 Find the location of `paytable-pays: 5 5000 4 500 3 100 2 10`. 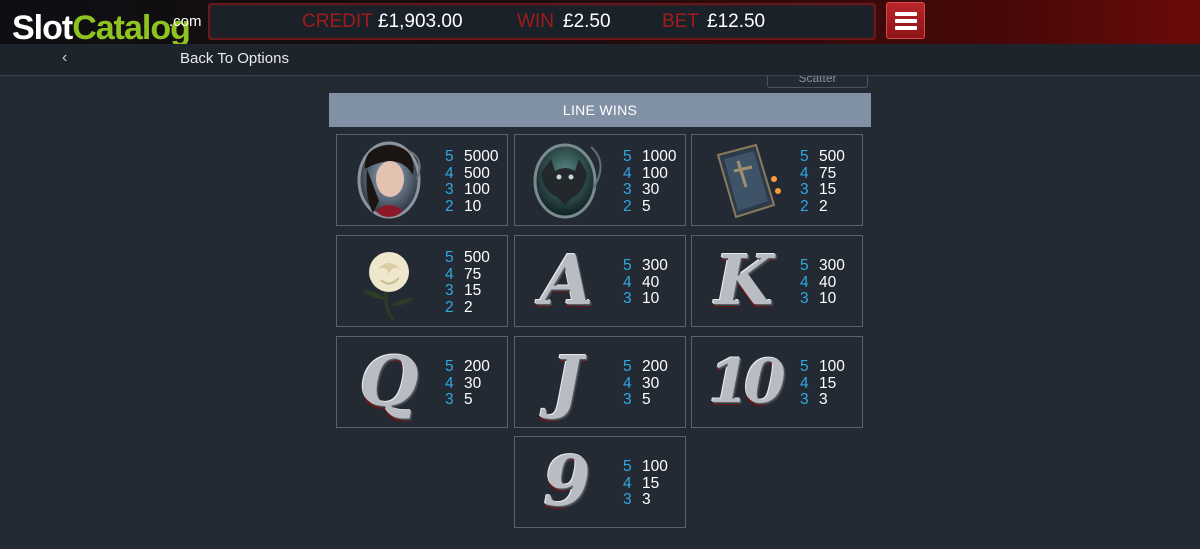

paytable-pays: 5 5000 4 500 3 100 2 10 is located at coordinates (472, 182).